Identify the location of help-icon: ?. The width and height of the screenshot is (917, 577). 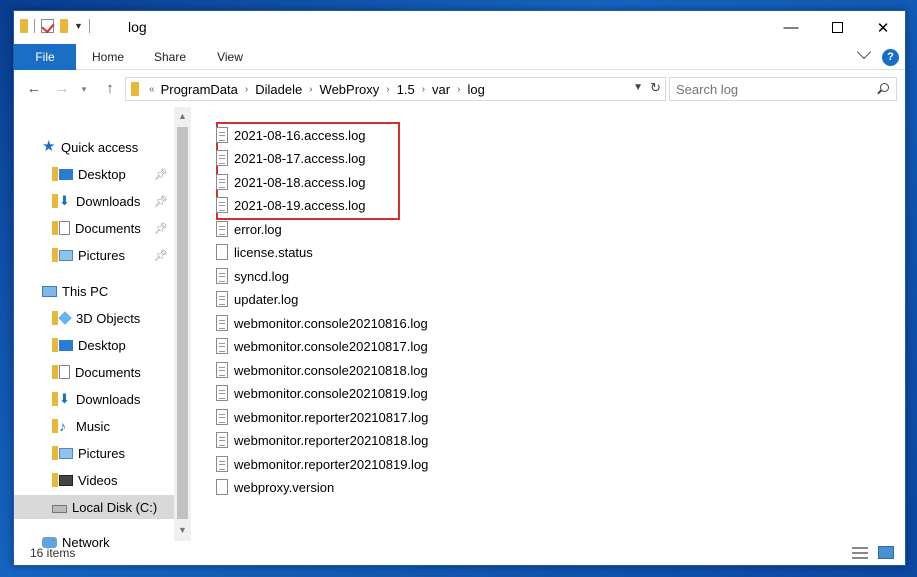
(890, 57).